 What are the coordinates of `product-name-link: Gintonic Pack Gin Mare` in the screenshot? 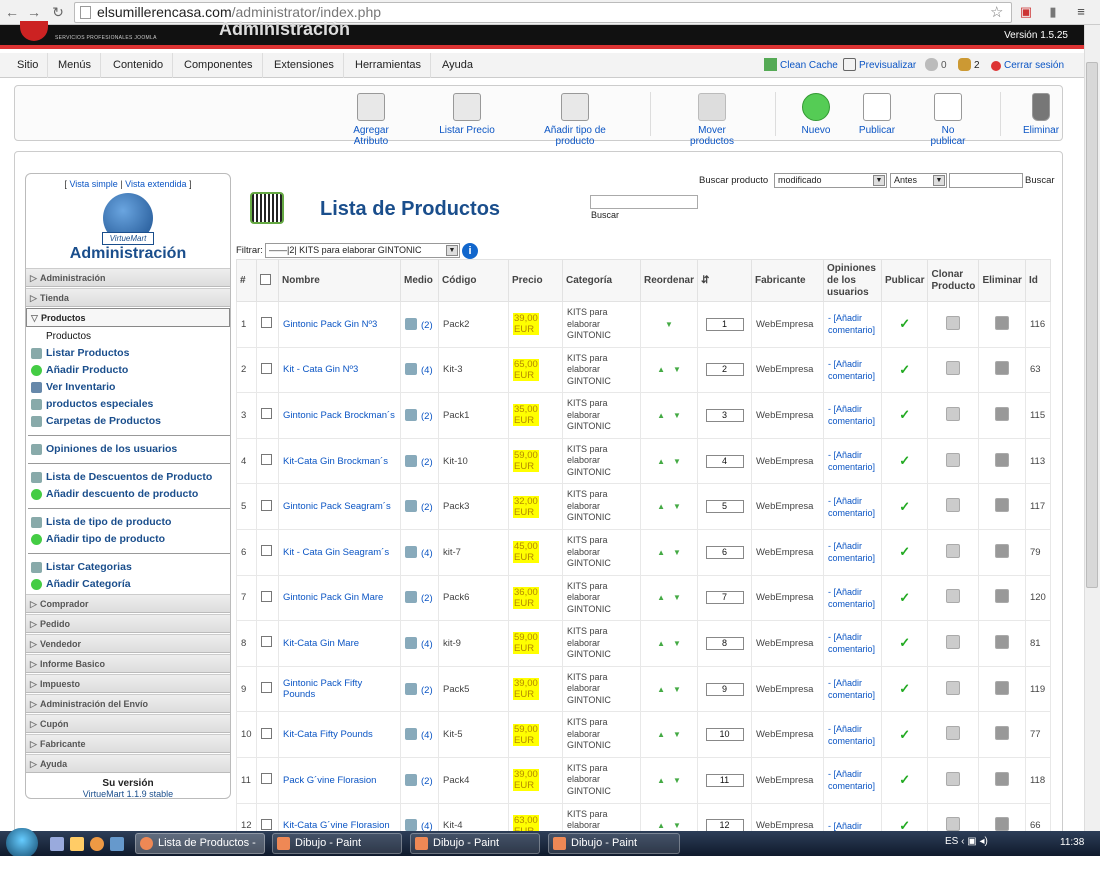 It's located at (339, 598).